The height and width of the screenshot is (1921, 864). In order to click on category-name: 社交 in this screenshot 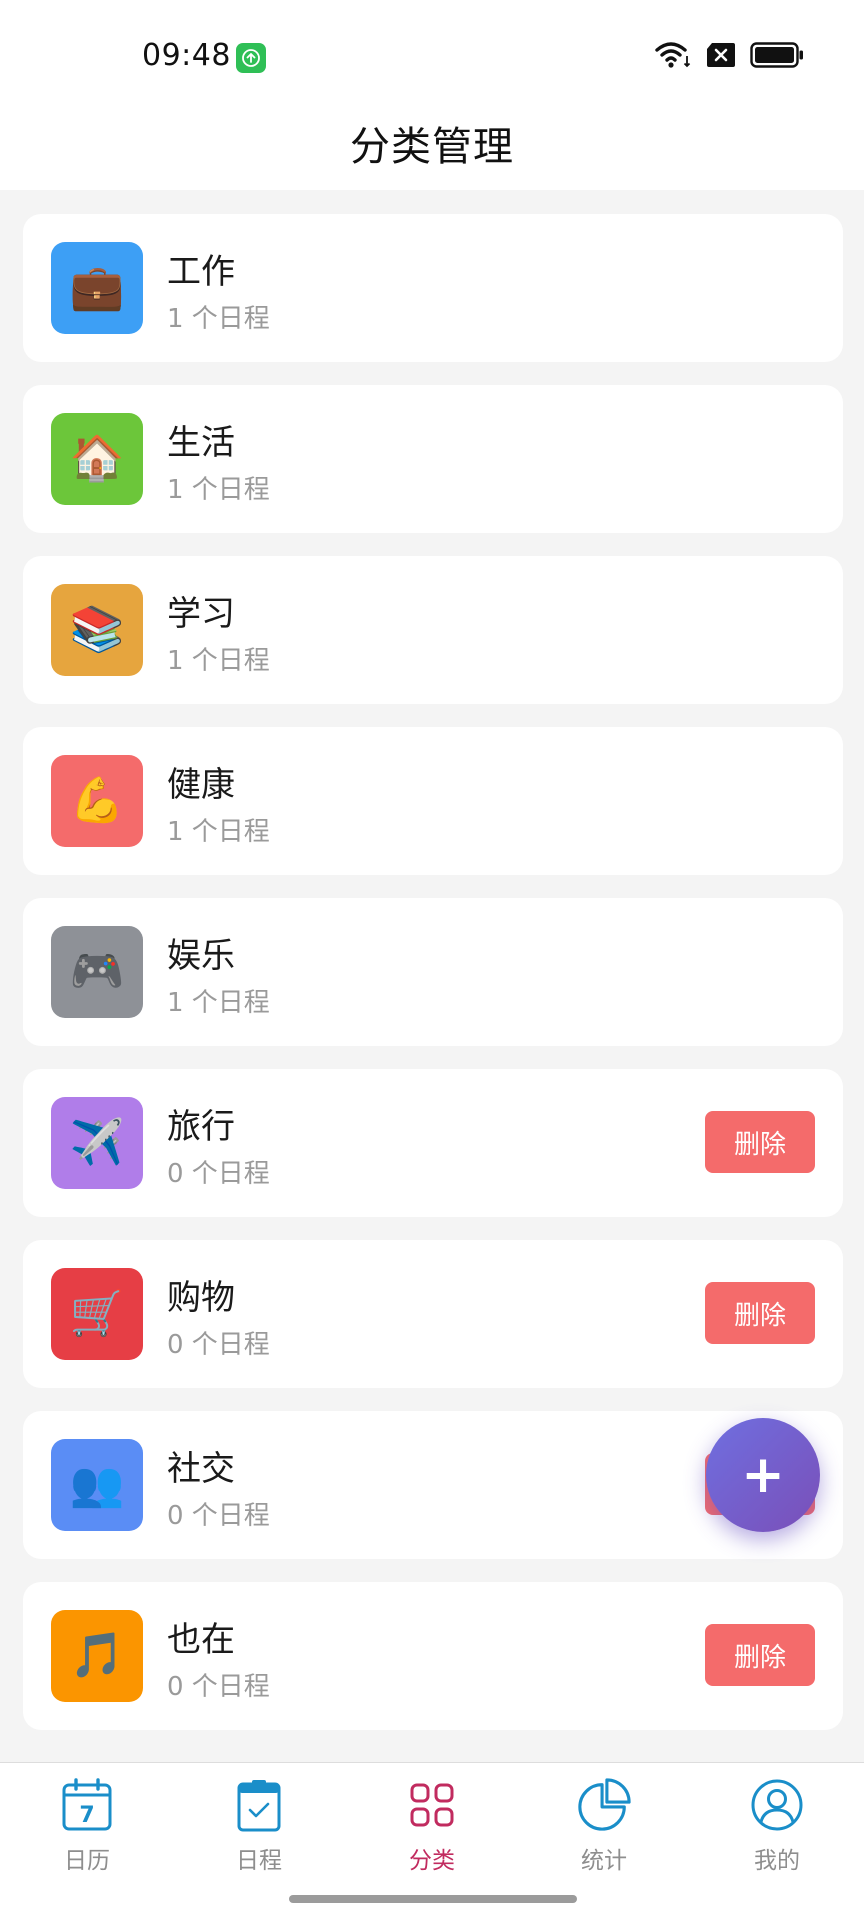, I will do `click(201, 1469)`.